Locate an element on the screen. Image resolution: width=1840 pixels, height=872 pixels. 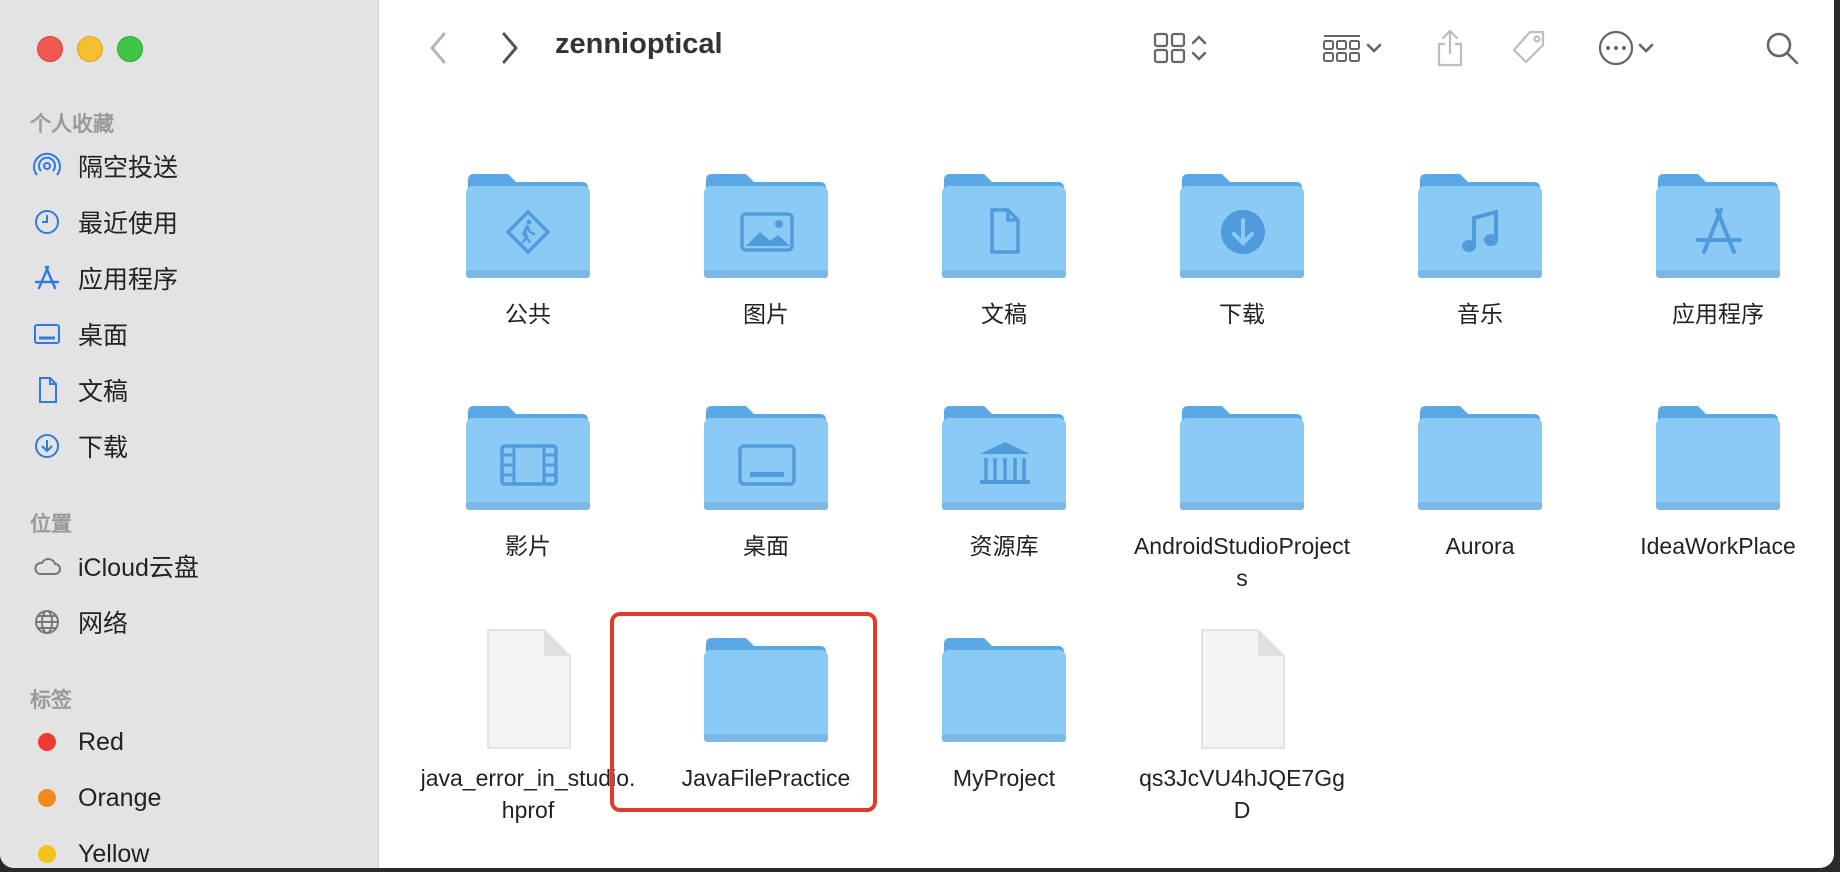
more-actions-button is located at coordinates (1627, 48).